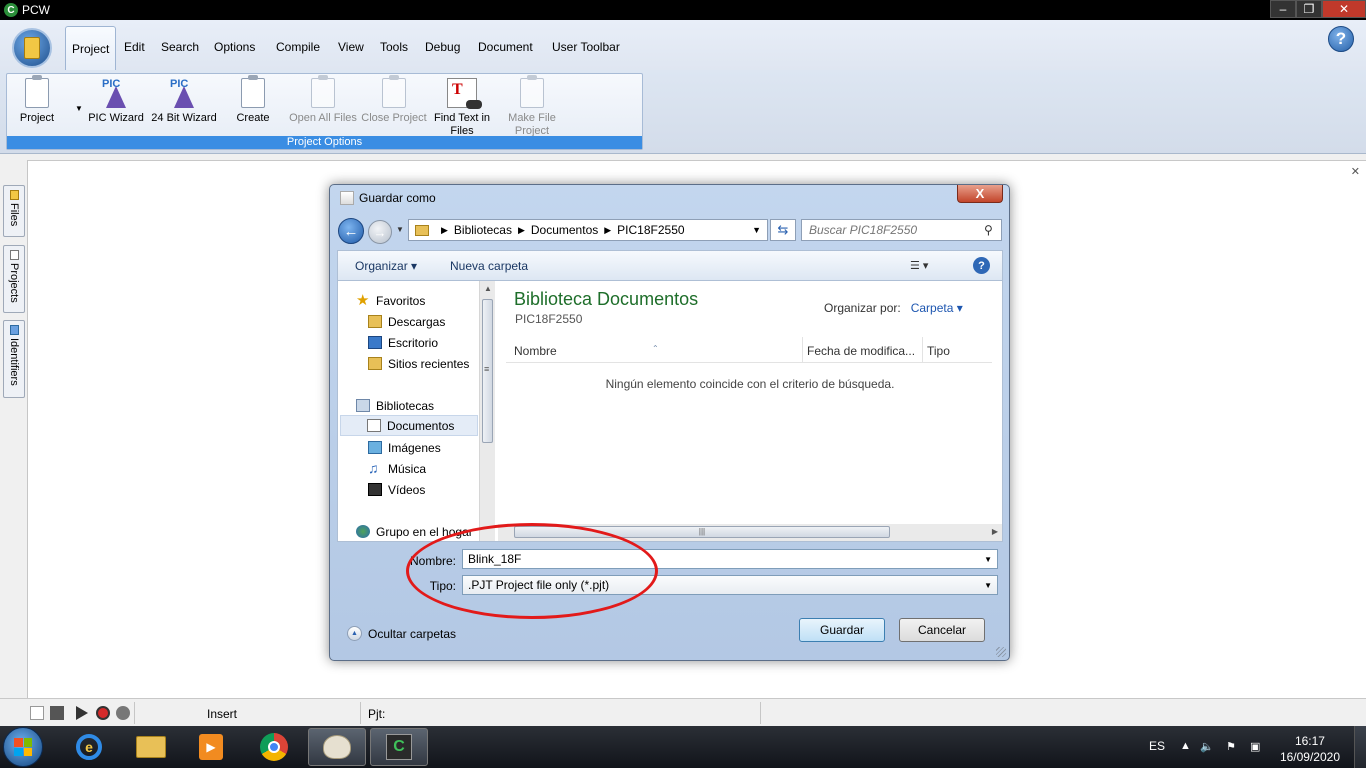 The height and width of the screenshot is (768, 1366). I want to click on homegroup-icon, so click(363, 531).